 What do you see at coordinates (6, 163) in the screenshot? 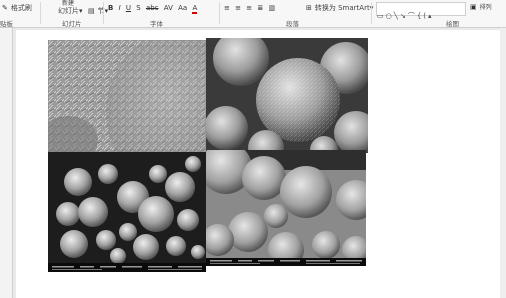
I see `slide-thumbnail-pane` at bounding box center [6, 163].